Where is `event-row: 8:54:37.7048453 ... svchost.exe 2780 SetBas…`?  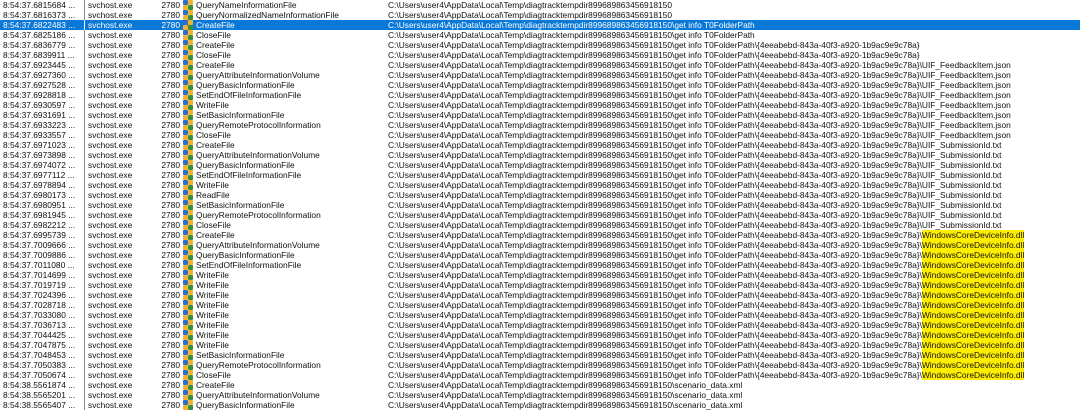
event-row: 8:54:37.7048453 ... svchost.exe 2780 SetBas… is located at coordinates (540, 355).